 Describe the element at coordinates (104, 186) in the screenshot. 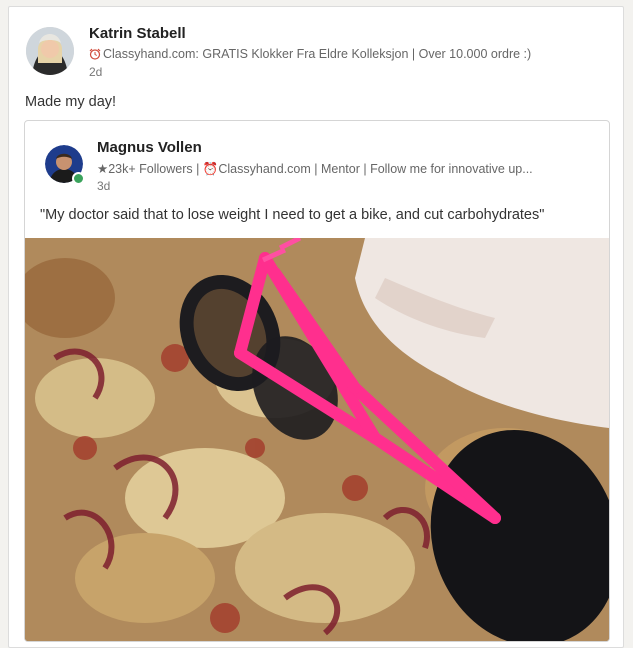

I see `shared-post-time: 3d` at that location.